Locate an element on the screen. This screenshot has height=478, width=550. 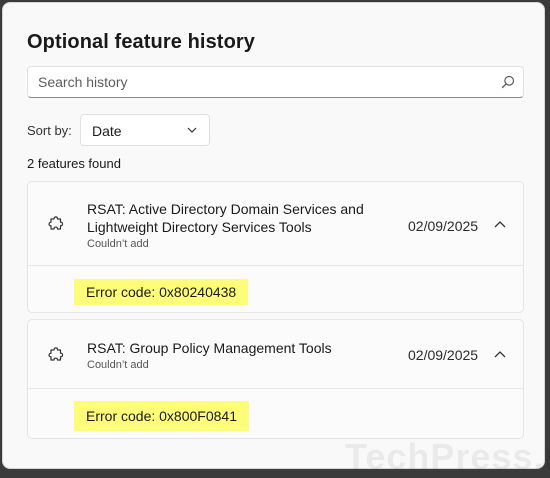
search-input is located at coordinates (263, 82).